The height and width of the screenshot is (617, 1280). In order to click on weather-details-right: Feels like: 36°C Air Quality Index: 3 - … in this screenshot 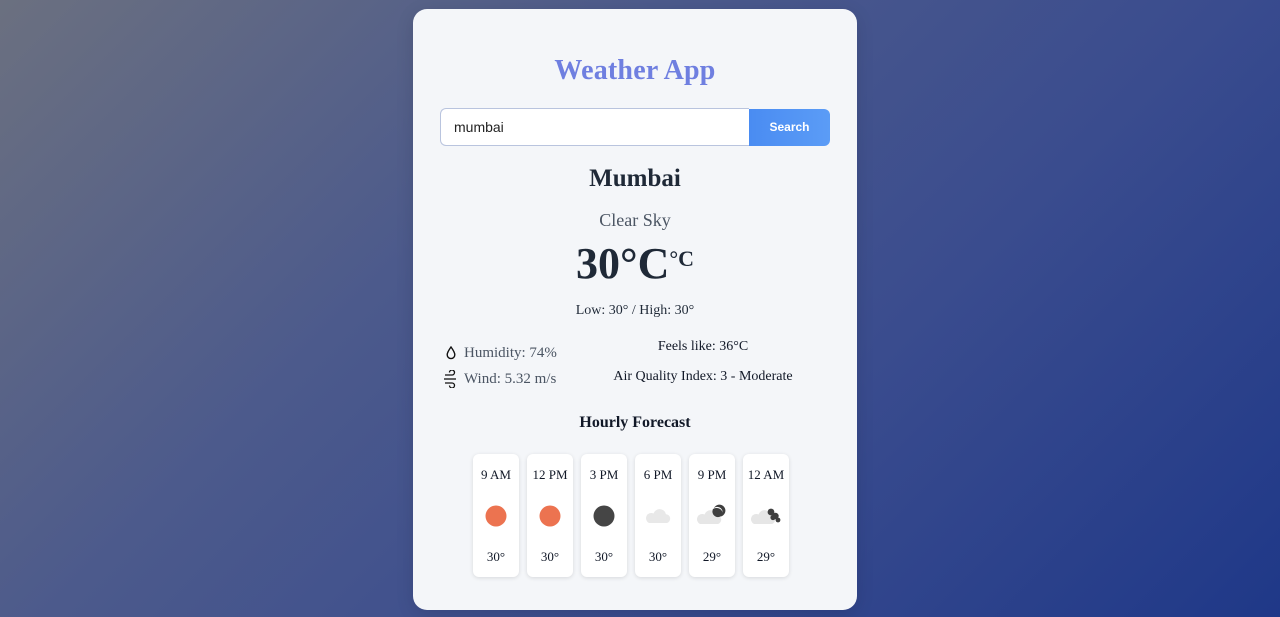, I will do `click(703, 368)`.